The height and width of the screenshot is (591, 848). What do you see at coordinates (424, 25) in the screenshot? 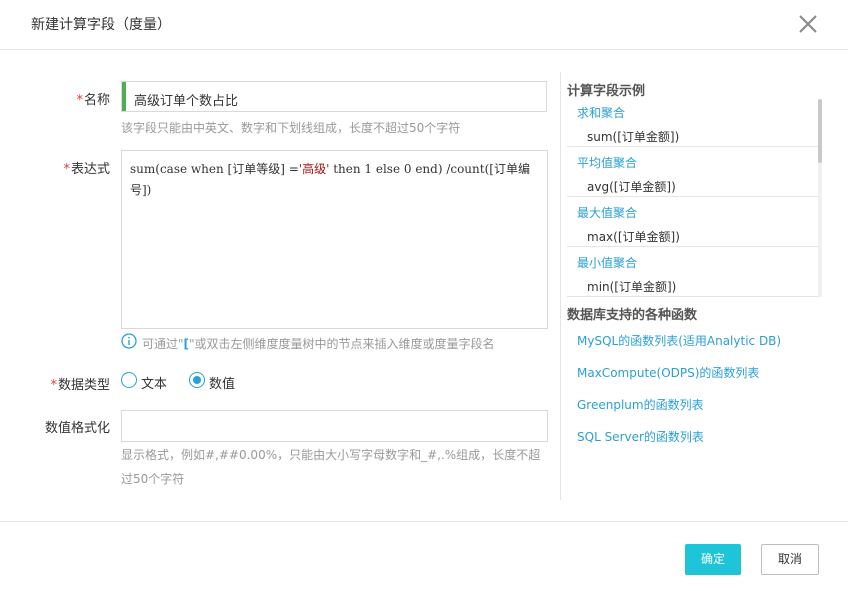
I see `dialog-header: 新建计算字段（度量）` at bounding box center [424, 25].